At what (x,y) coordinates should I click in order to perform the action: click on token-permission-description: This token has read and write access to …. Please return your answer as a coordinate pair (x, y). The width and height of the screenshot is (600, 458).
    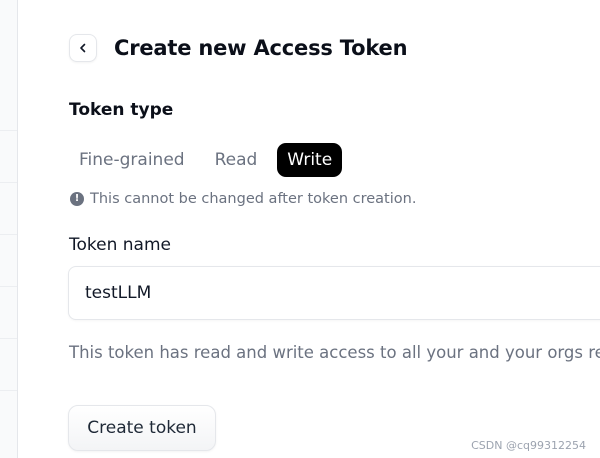
    Looking at the image, I should click on (334, 352).